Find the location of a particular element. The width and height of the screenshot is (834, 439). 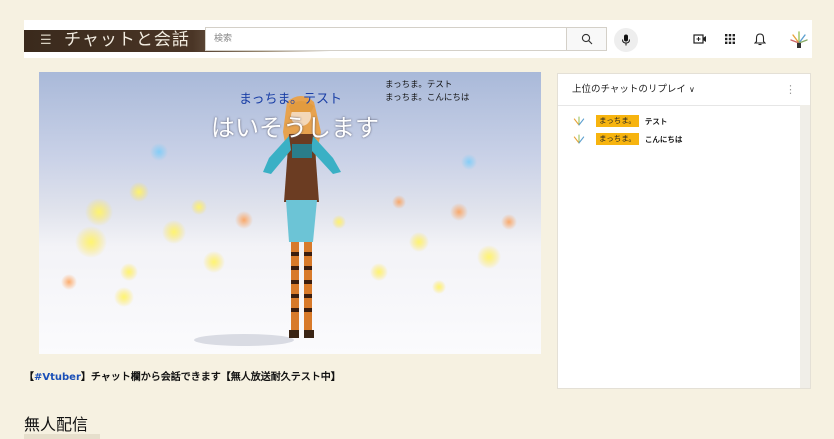

menu-icon: ☰ is located at coordinates (46, 41).